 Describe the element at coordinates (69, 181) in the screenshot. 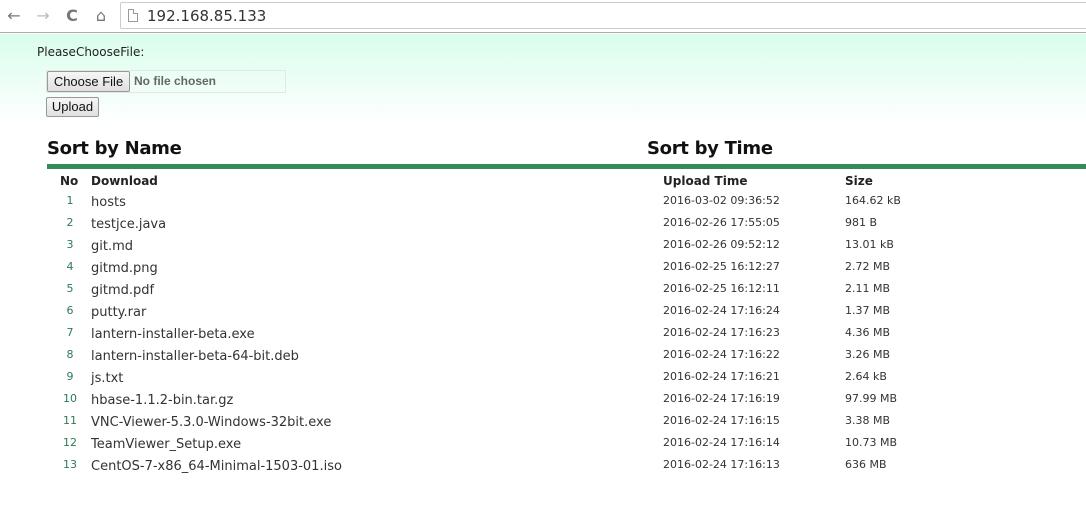

I see `column-header-no: No` at that location.